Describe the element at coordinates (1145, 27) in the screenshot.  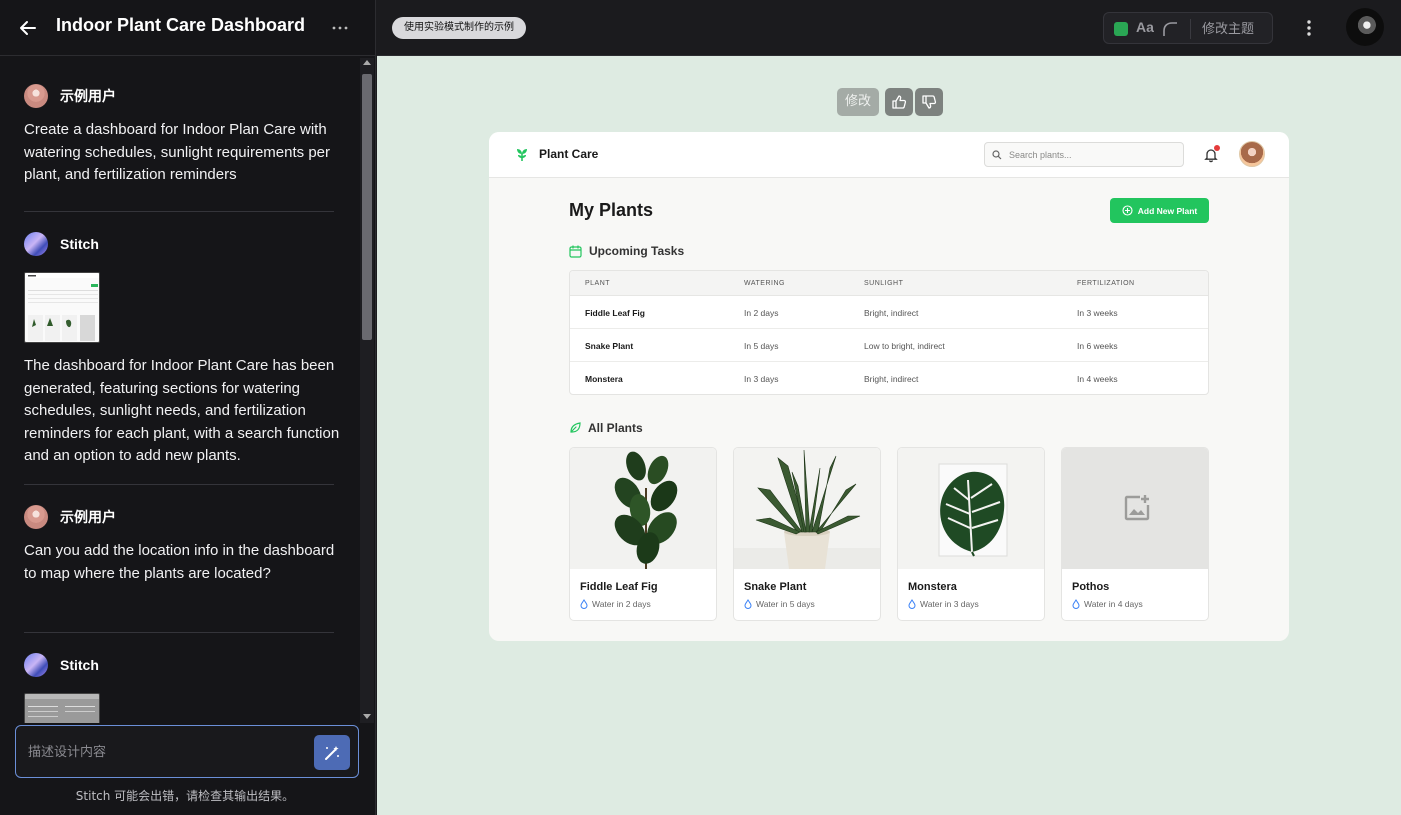
I see `theme-font-label: Aa` at that location.